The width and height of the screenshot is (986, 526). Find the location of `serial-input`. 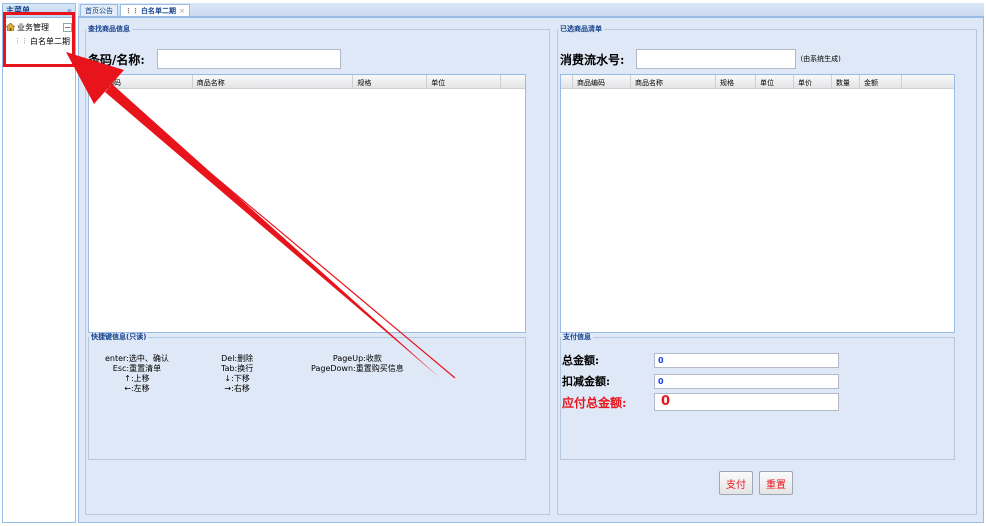

serial-input is located at coordinates (716, 59).